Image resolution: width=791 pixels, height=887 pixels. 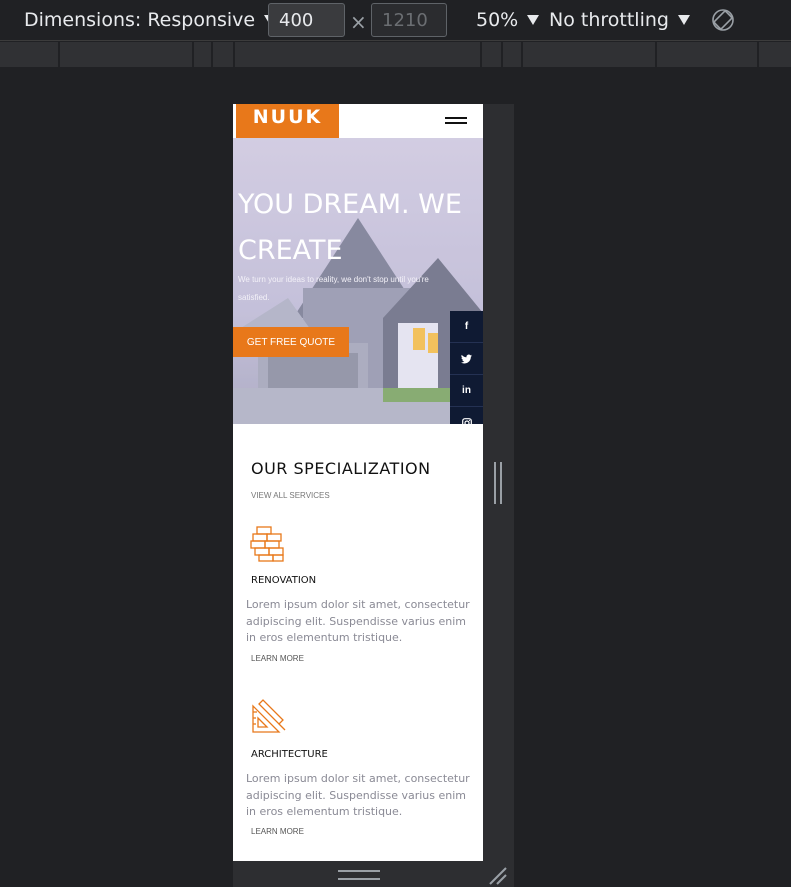 I want to click on dimensions-dropdown: Dimensions: Responsive, so click(x=150, y=20).